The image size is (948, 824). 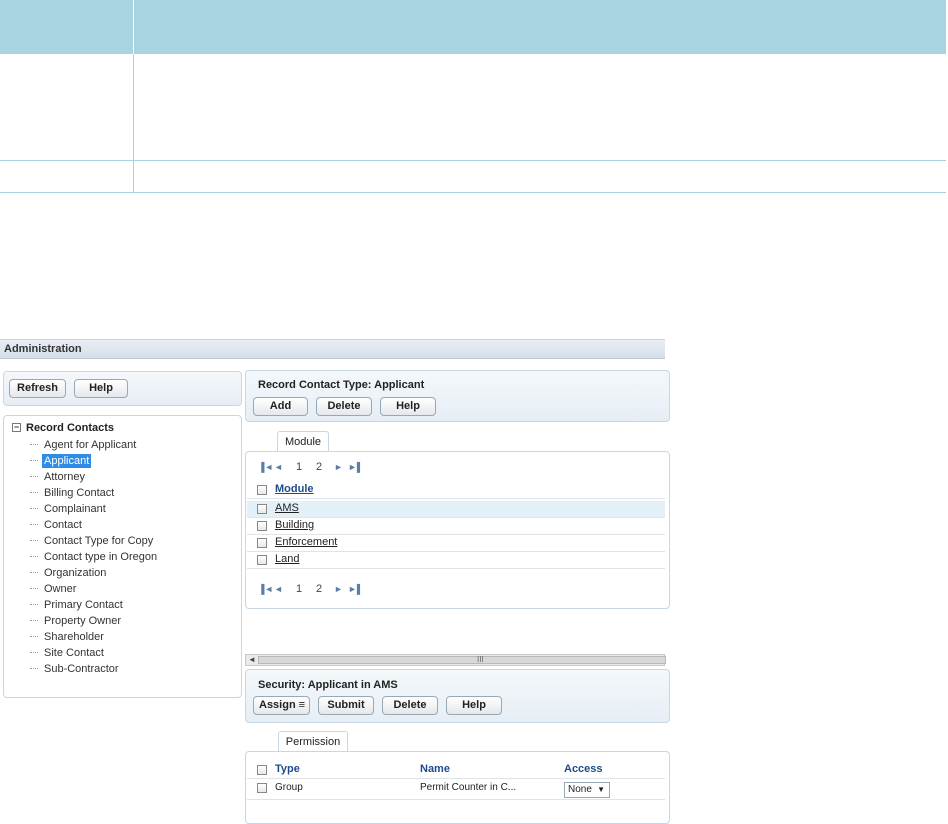 I want to click on horizontal-scrollbar: ◄ III, so click(x=455, y=660).